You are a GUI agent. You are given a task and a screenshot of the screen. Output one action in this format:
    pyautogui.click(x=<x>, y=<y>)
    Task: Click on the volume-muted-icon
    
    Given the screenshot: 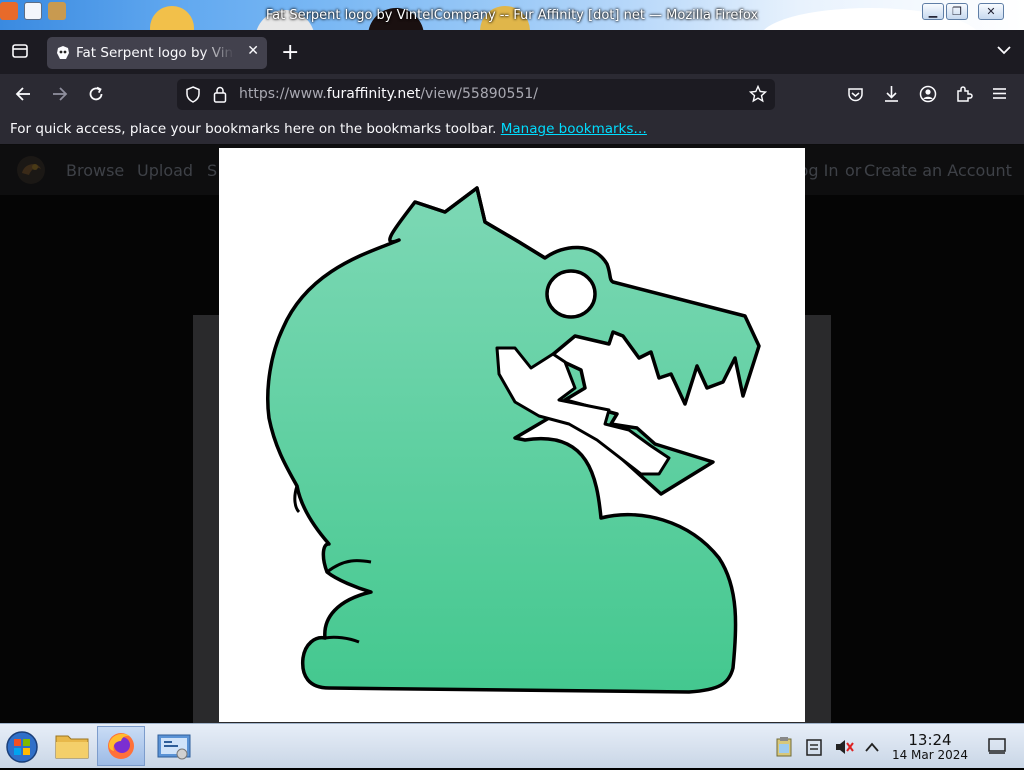 What is the action you would take?
    pyautogui.click(x=844, y=749)
    